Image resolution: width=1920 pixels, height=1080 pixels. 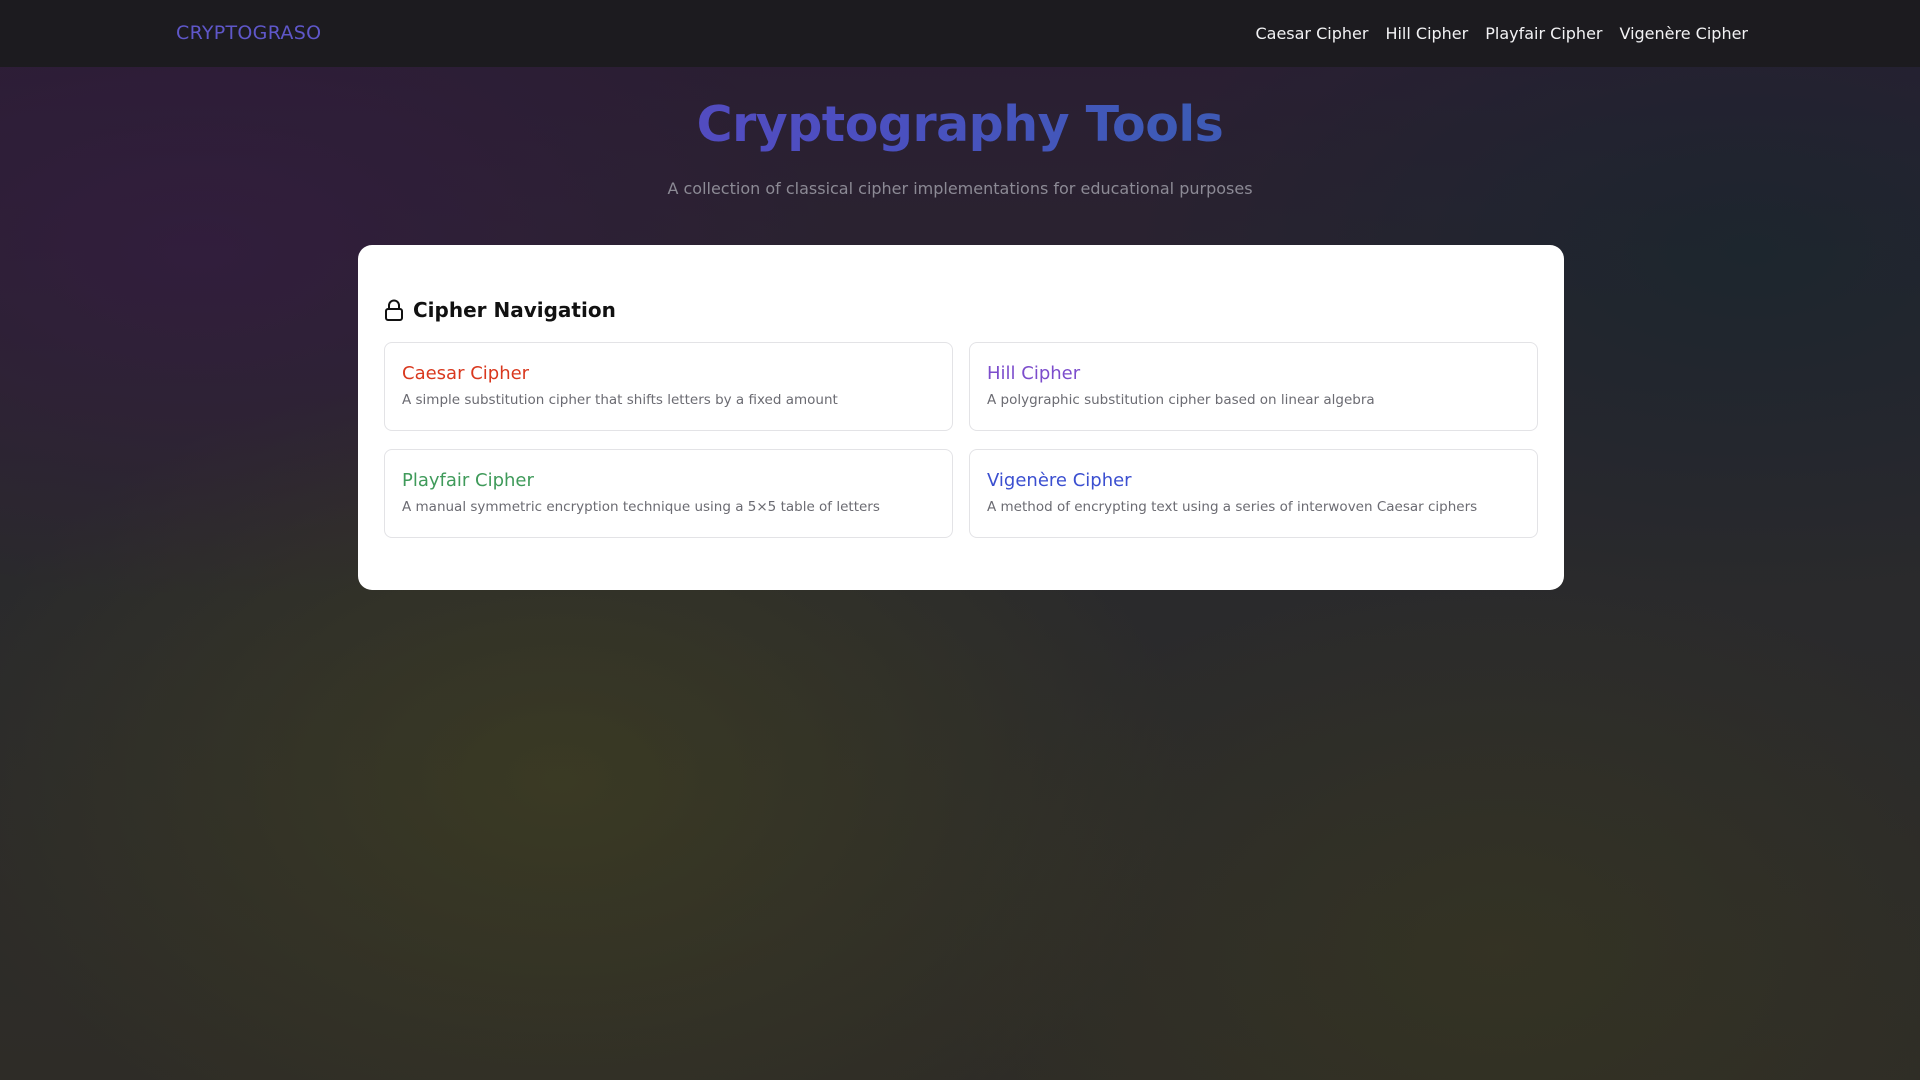 I want to click on nav-link-hill-cipher: Hill Cipher, so click(x=1426, y=33).